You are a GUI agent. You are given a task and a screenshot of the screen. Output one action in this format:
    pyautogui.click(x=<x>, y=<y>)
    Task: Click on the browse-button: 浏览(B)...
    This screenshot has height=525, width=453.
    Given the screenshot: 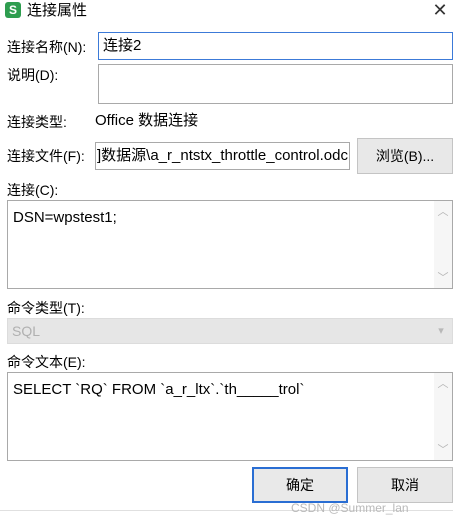 What is the action you would take?
    pyautogui.click(x=405, y=156)
    